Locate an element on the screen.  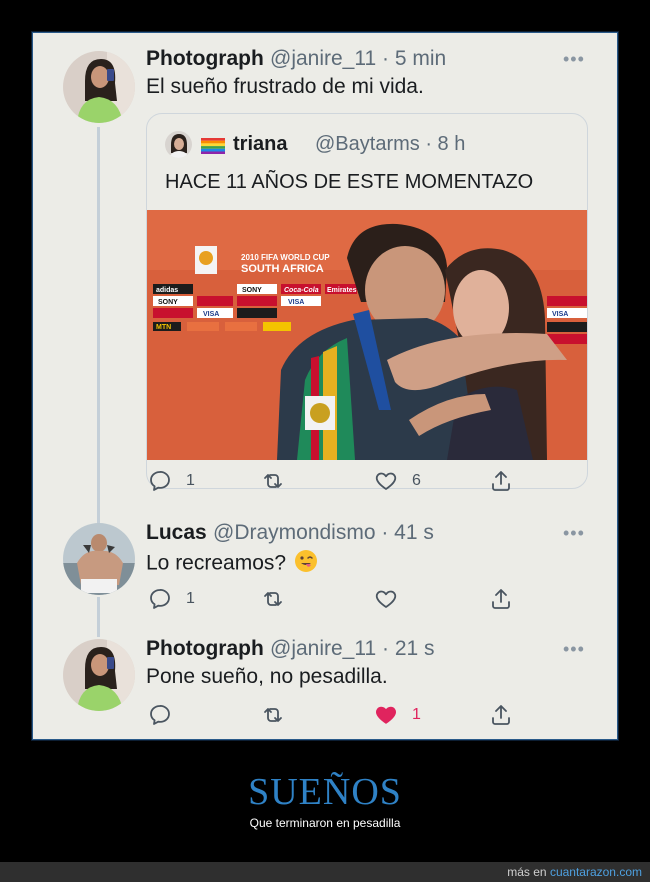
winking-tongue-emoji-icon is located at coordinates (306, 564).